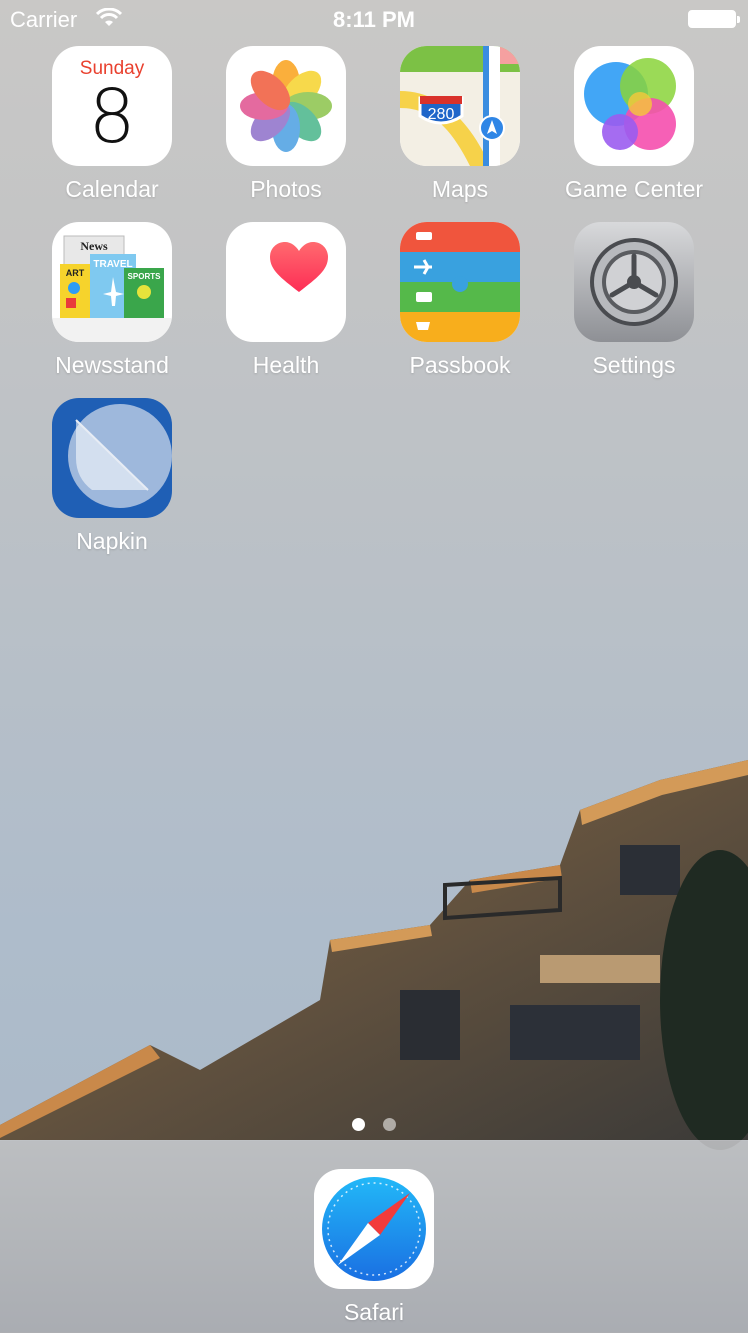 Image resolution: width=748 pixels, height=1333 pixels. What do you see at coordinates (112, 365) in the screenshot?
I see `app-label: Newsstand` at bounding box center [112, 365].